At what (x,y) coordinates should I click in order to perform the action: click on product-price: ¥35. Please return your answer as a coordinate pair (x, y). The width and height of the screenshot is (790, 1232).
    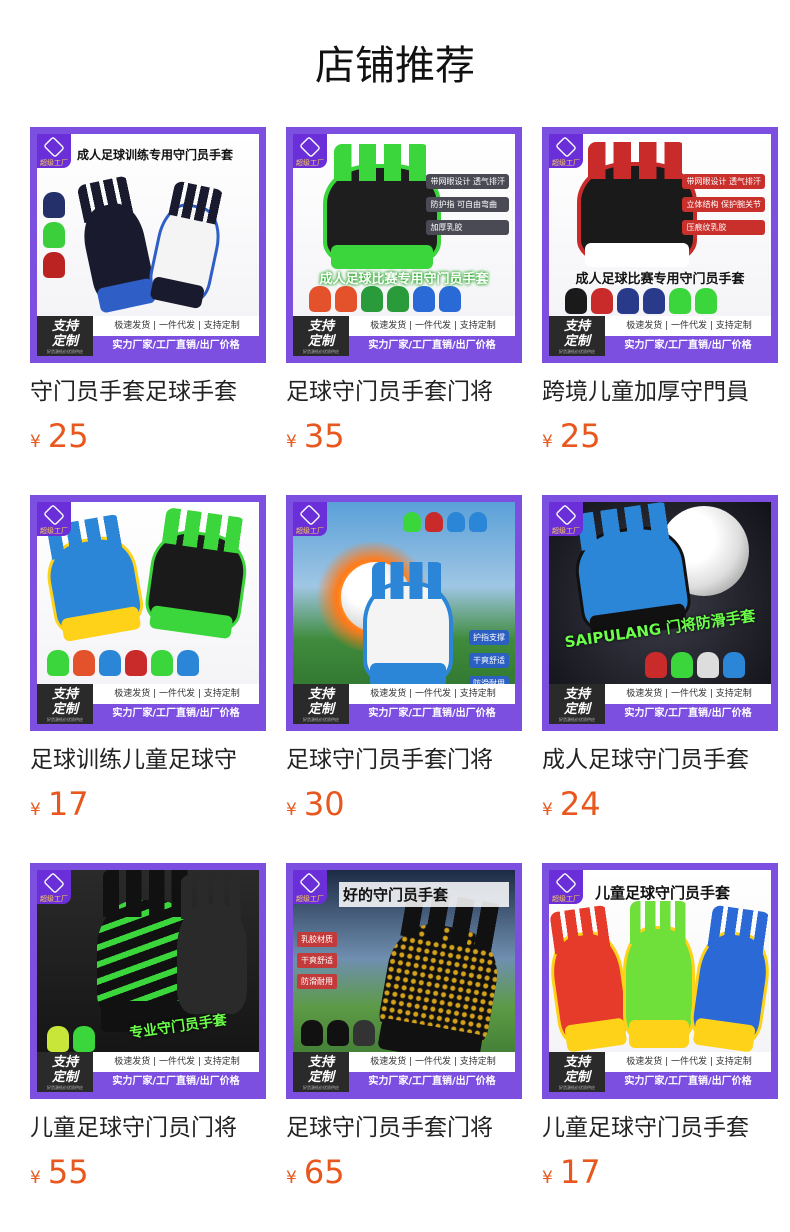
    Looking at the image, I should click on (315, 436).